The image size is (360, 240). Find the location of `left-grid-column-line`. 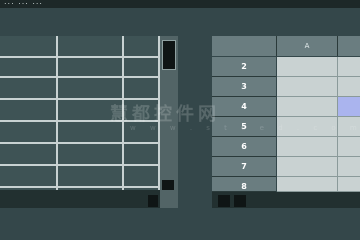

left-grid-column-line is located at coordinates (57, 113).